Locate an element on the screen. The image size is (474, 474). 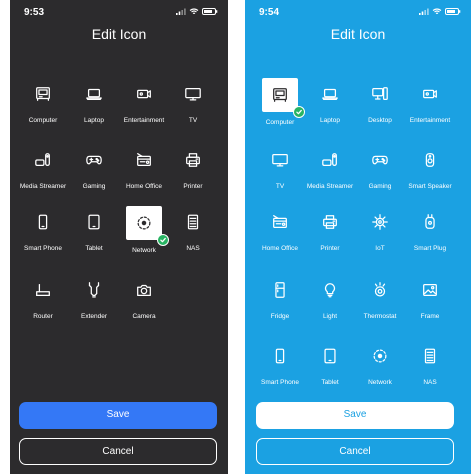
icon-option-smart-plug: Smart Plug is located at coordinates (430, 229).